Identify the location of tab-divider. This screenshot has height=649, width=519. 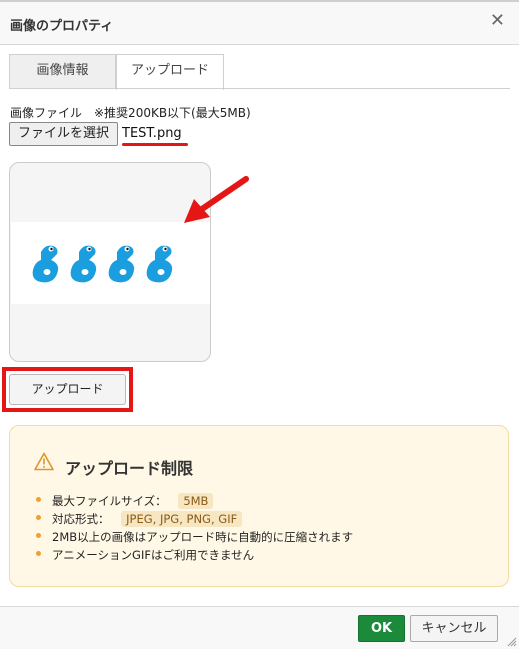
(259, 88).